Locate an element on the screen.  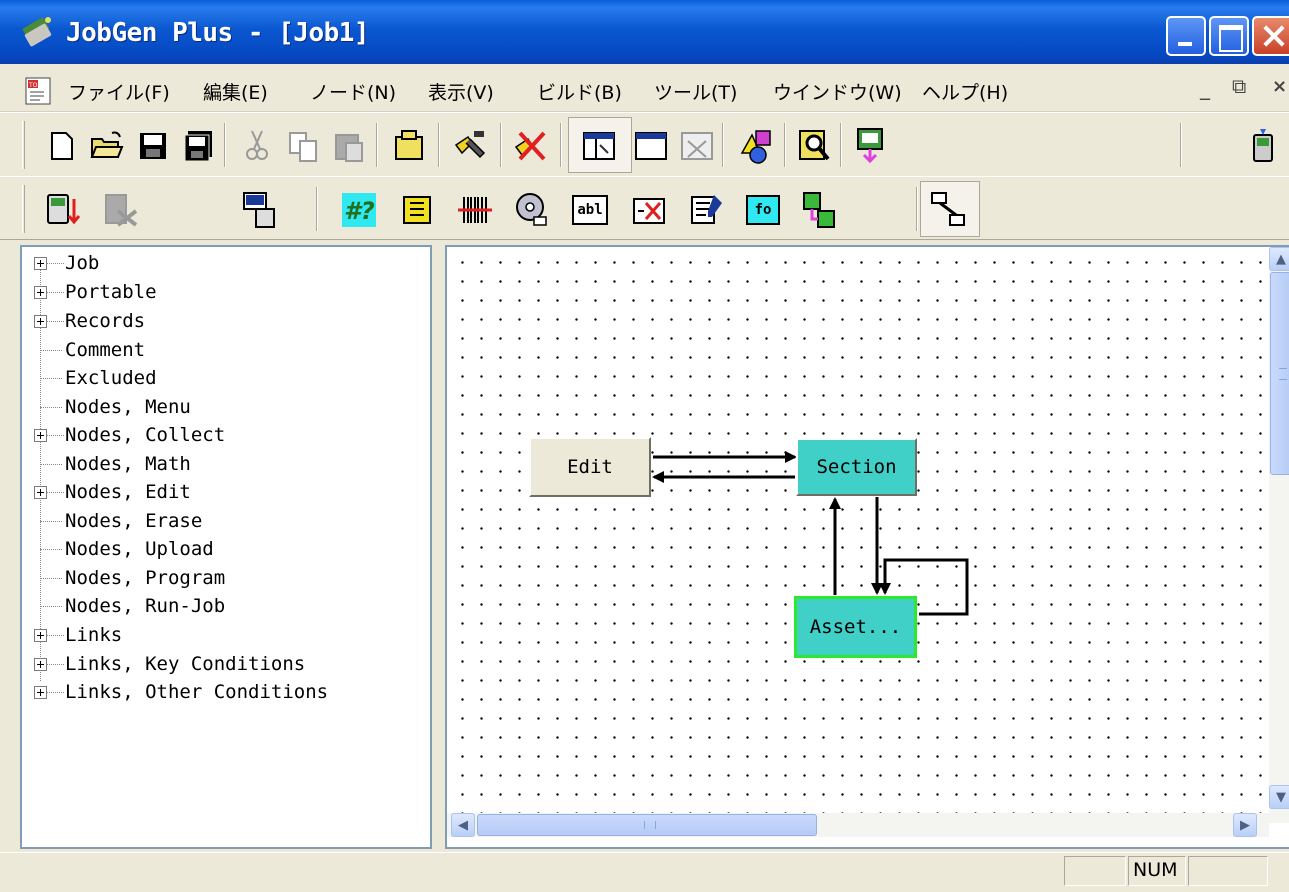
tree-item-label: Portable is located at coordinates (111, 292).